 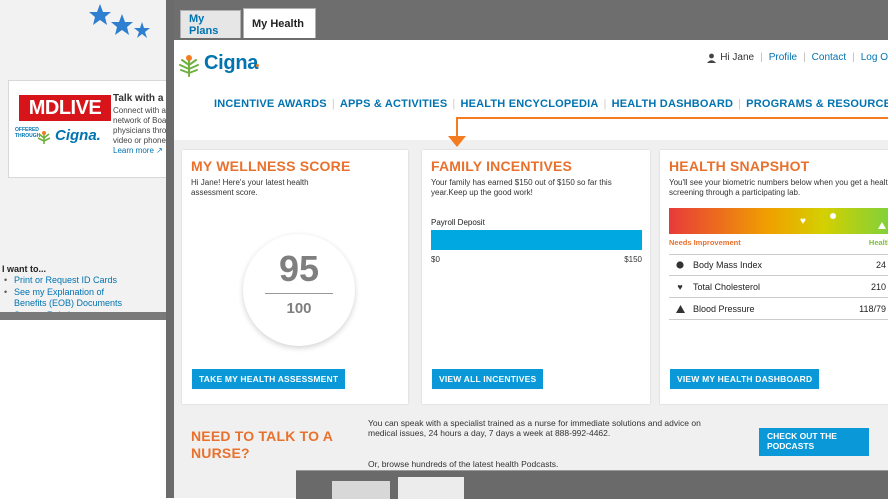 What do you see at coordinates (269, 379) in the screenshot?
I see `take-health-assessment-button: TAKE MY HEALTH ASSESSMENT` at bounding box center [269, 379].